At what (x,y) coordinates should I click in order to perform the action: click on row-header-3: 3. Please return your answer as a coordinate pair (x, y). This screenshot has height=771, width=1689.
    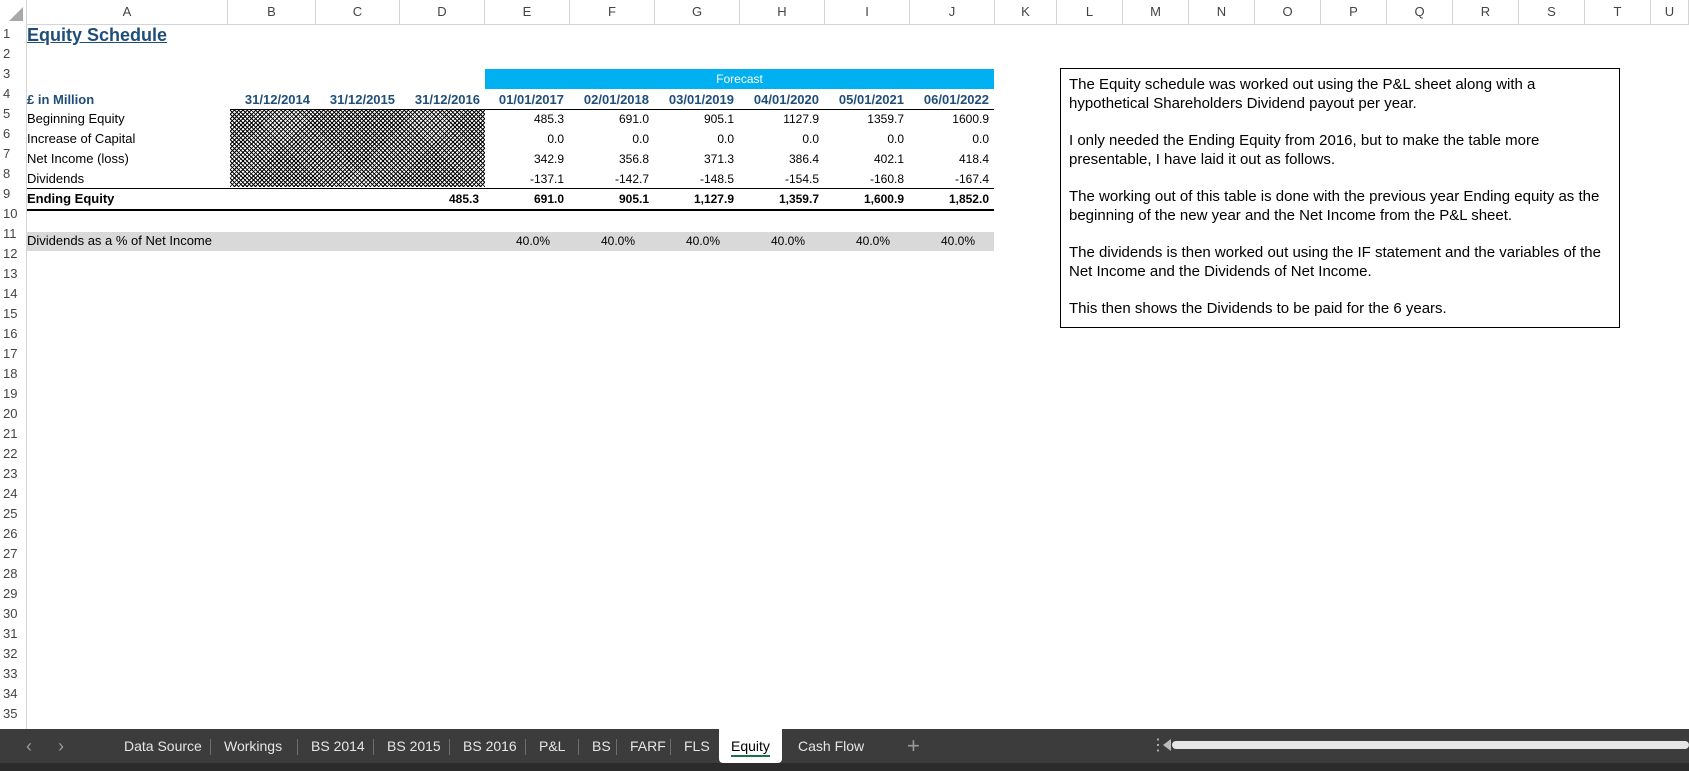
    Looking at the image, I should click on (13, 74).